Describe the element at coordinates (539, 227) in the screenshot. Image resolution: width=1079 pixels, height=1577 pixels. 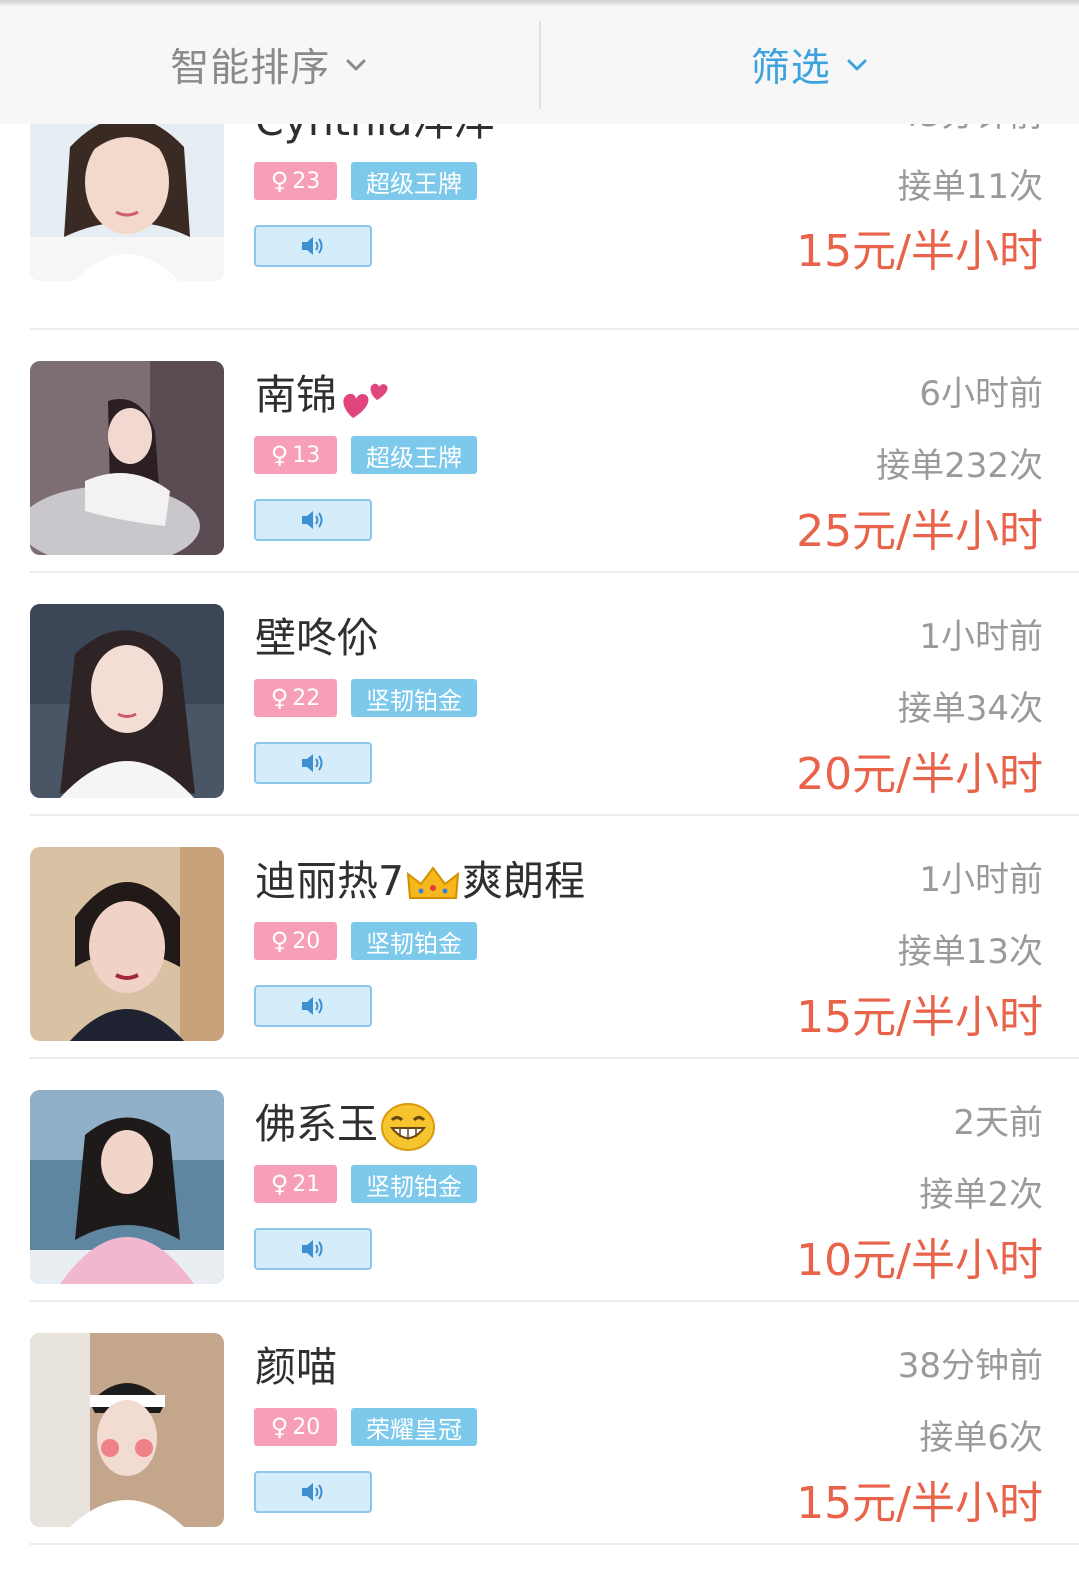
I see `list-item: Cynthia洋洋 ♀ 23 超级王牌 43分钟前 接单11次 15元/半小时` at that location.